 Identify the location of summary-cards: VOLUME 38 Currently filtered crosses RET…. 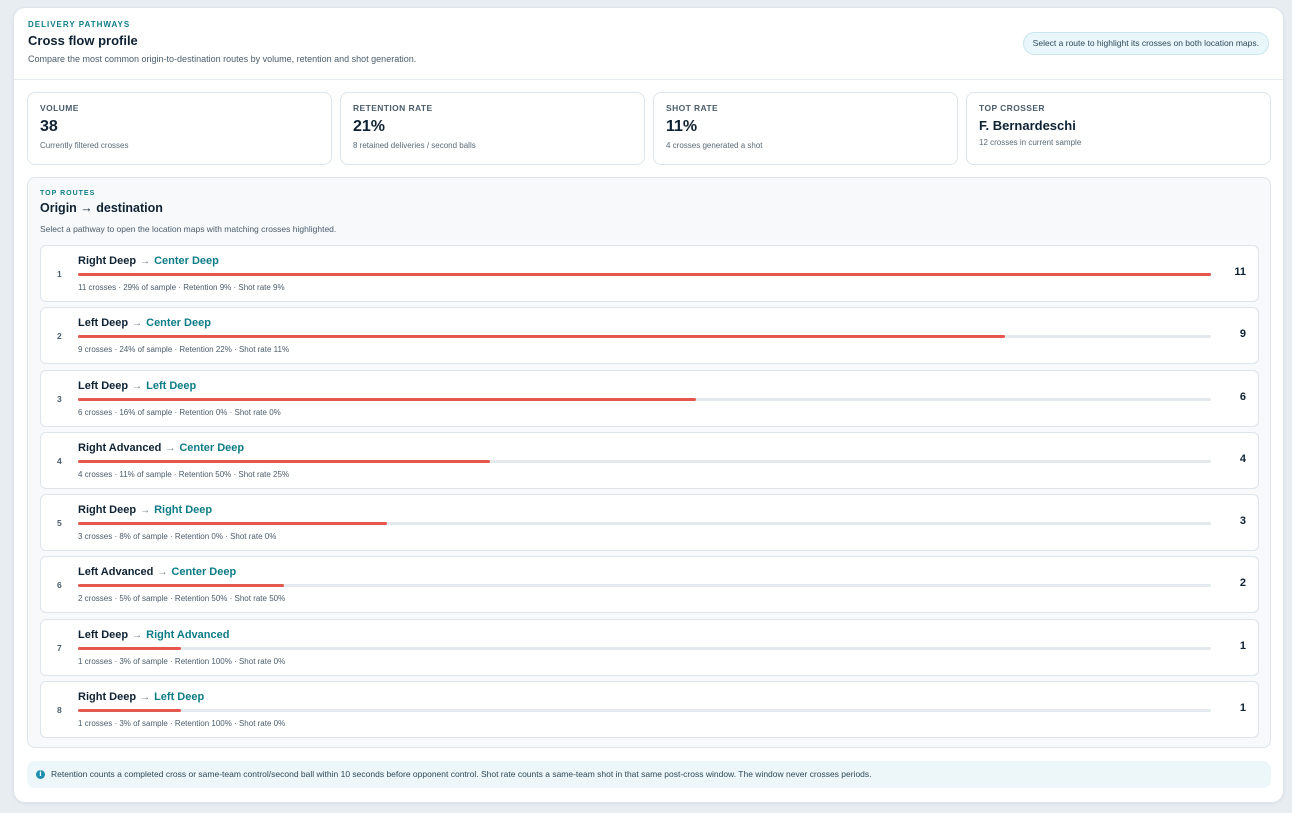
(649, 128).